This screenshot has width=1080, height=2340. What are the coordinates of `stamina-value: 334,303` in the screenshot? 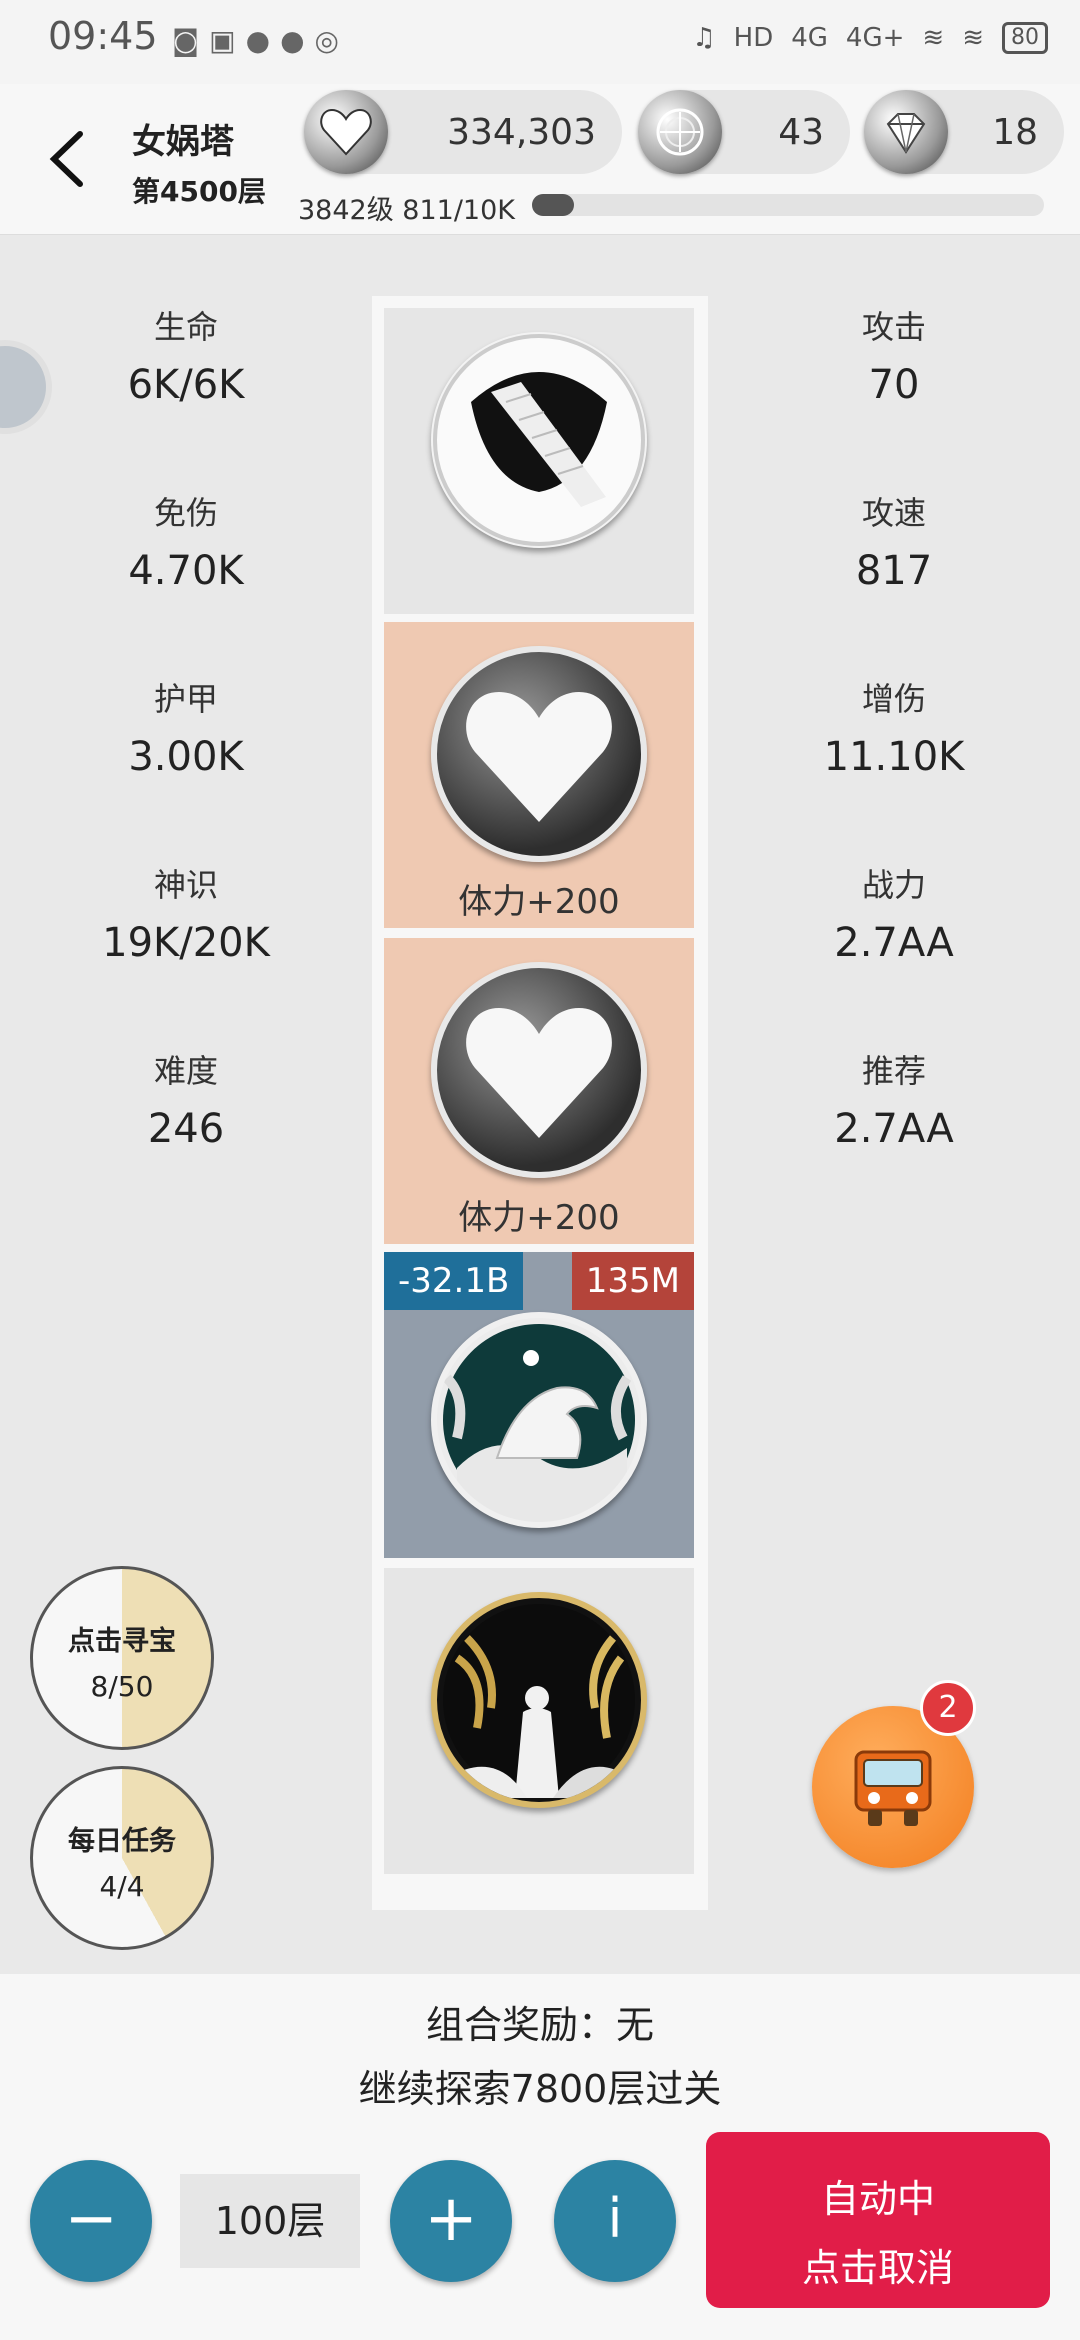 It's located at (521, 132).